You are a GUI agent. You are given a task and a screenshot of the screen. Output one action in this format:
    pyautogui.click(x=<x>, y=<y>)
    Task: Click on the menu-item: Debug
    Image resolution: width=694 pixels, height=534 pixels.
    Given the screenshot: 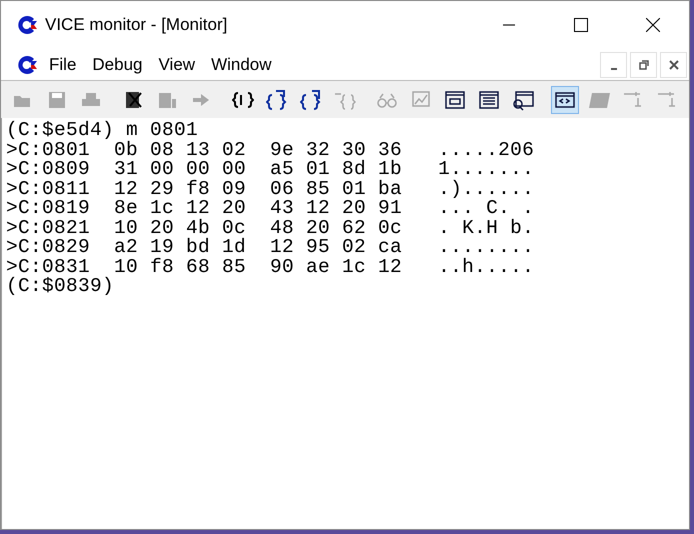 What is the action you would take?
    pyautogui.click(x=117, y=64)
    